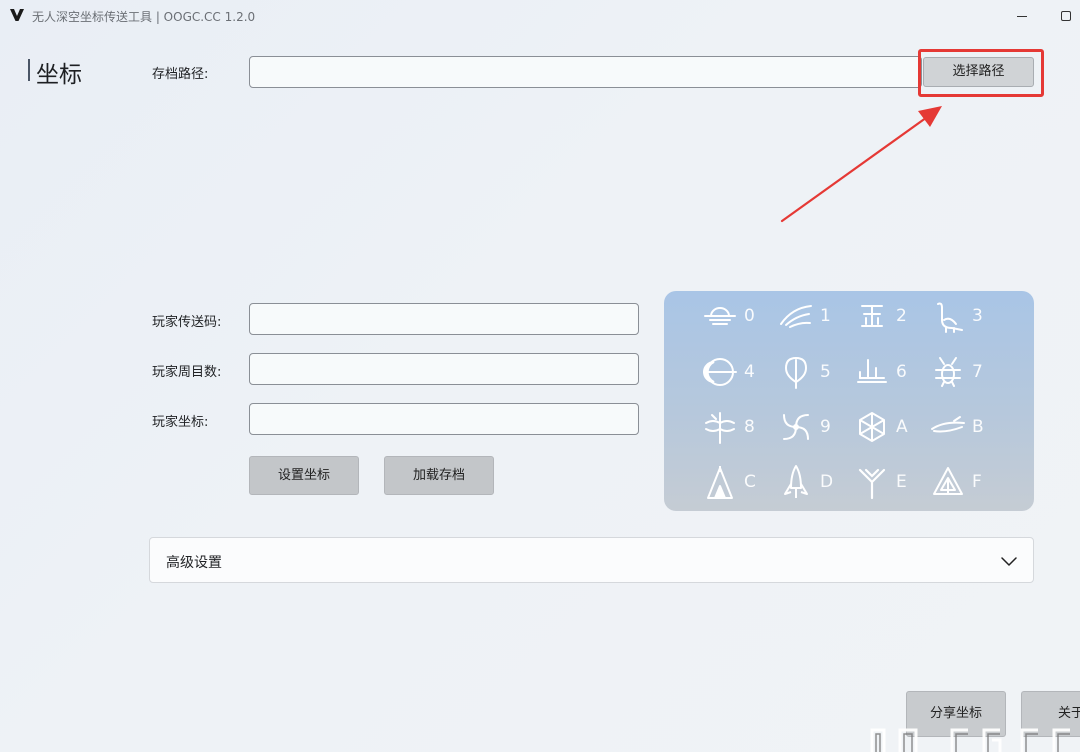  Describe the element at coordinates (977, 316) in the screenshot. I see `glyph-char: 3` at that location.